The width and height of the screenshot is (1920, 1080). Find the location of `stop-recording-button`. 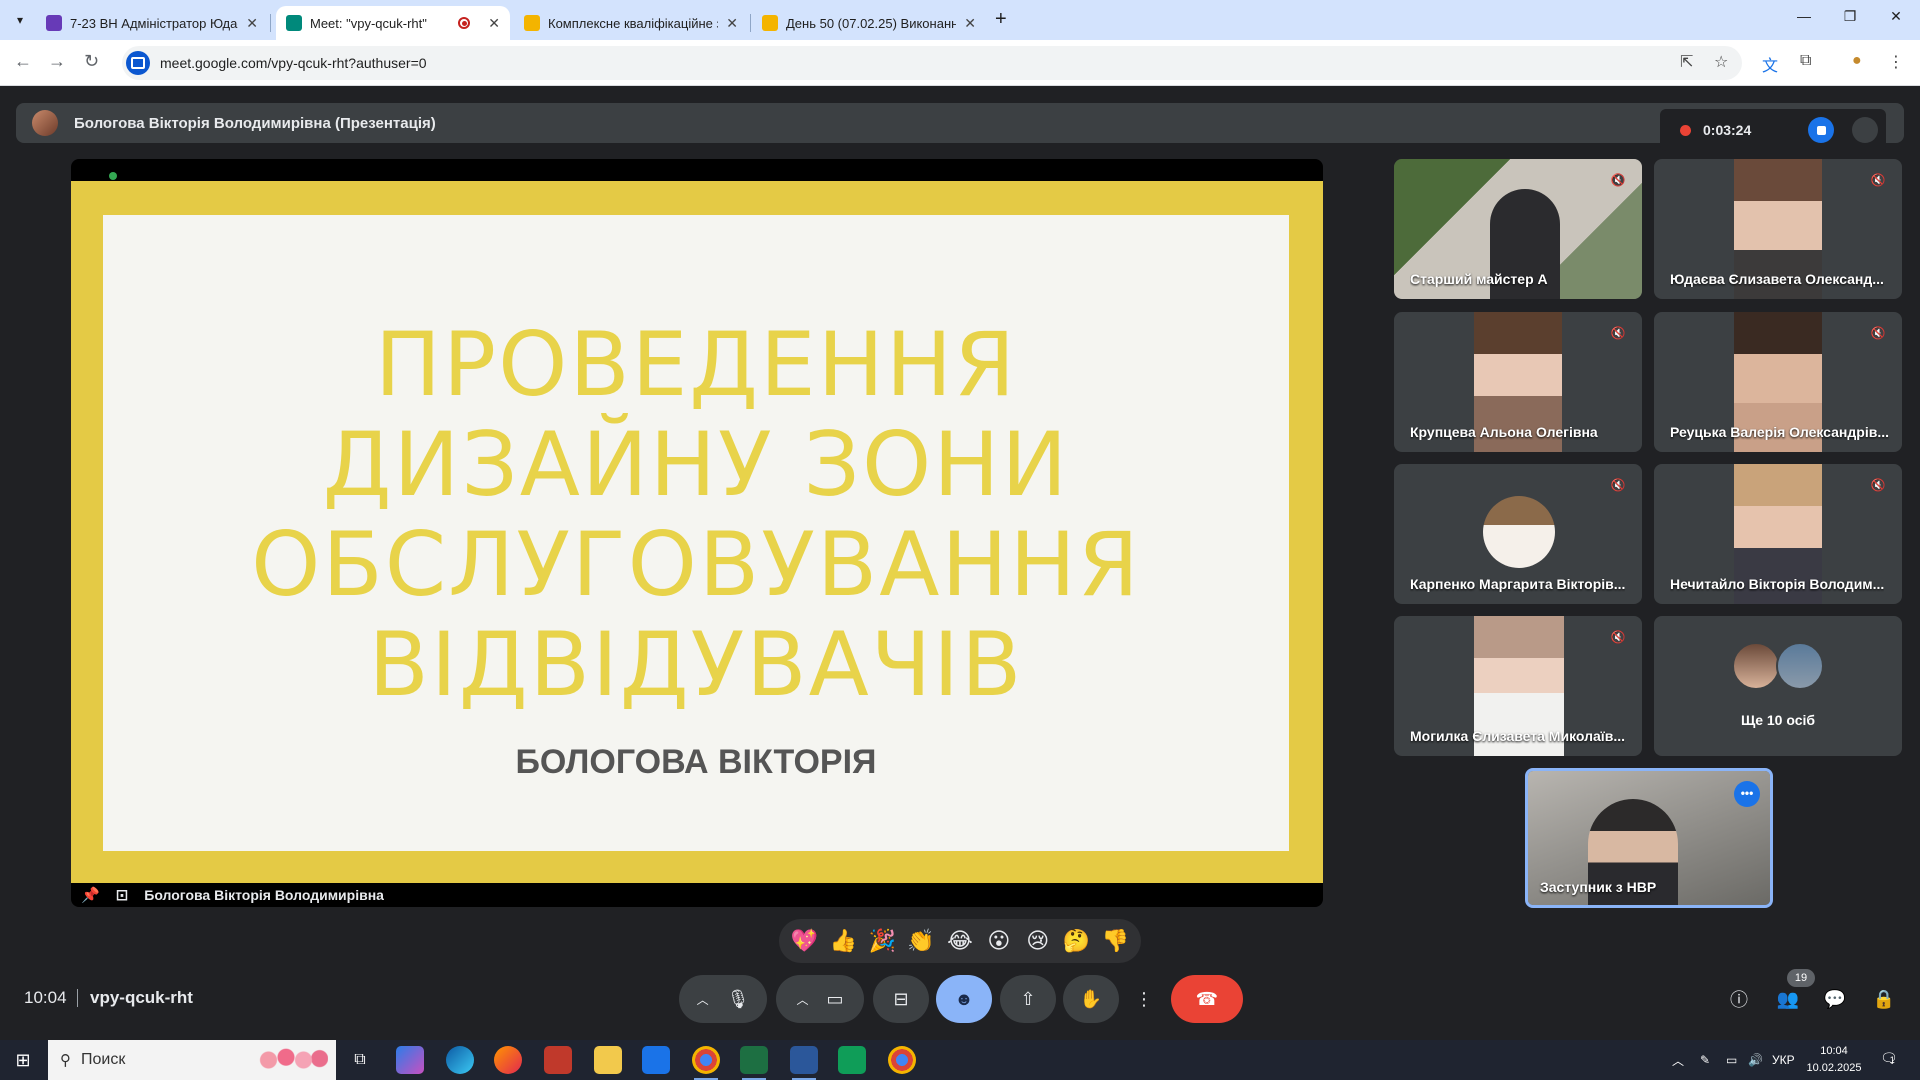

stop-recording-button is located at coordinates (1821, 130).